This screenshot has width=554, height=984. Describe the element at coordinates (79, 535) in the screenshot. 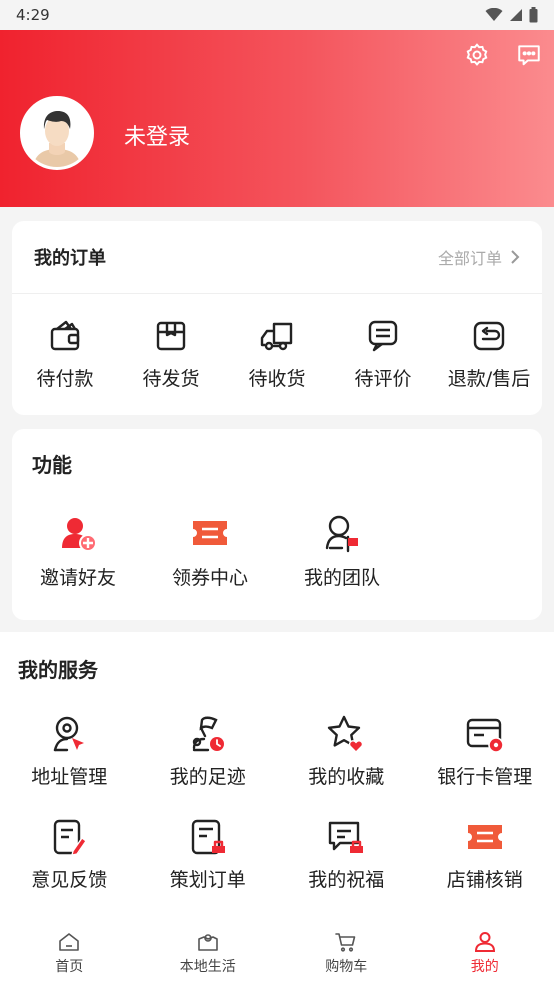

I see `invite-user-icon` at that location.